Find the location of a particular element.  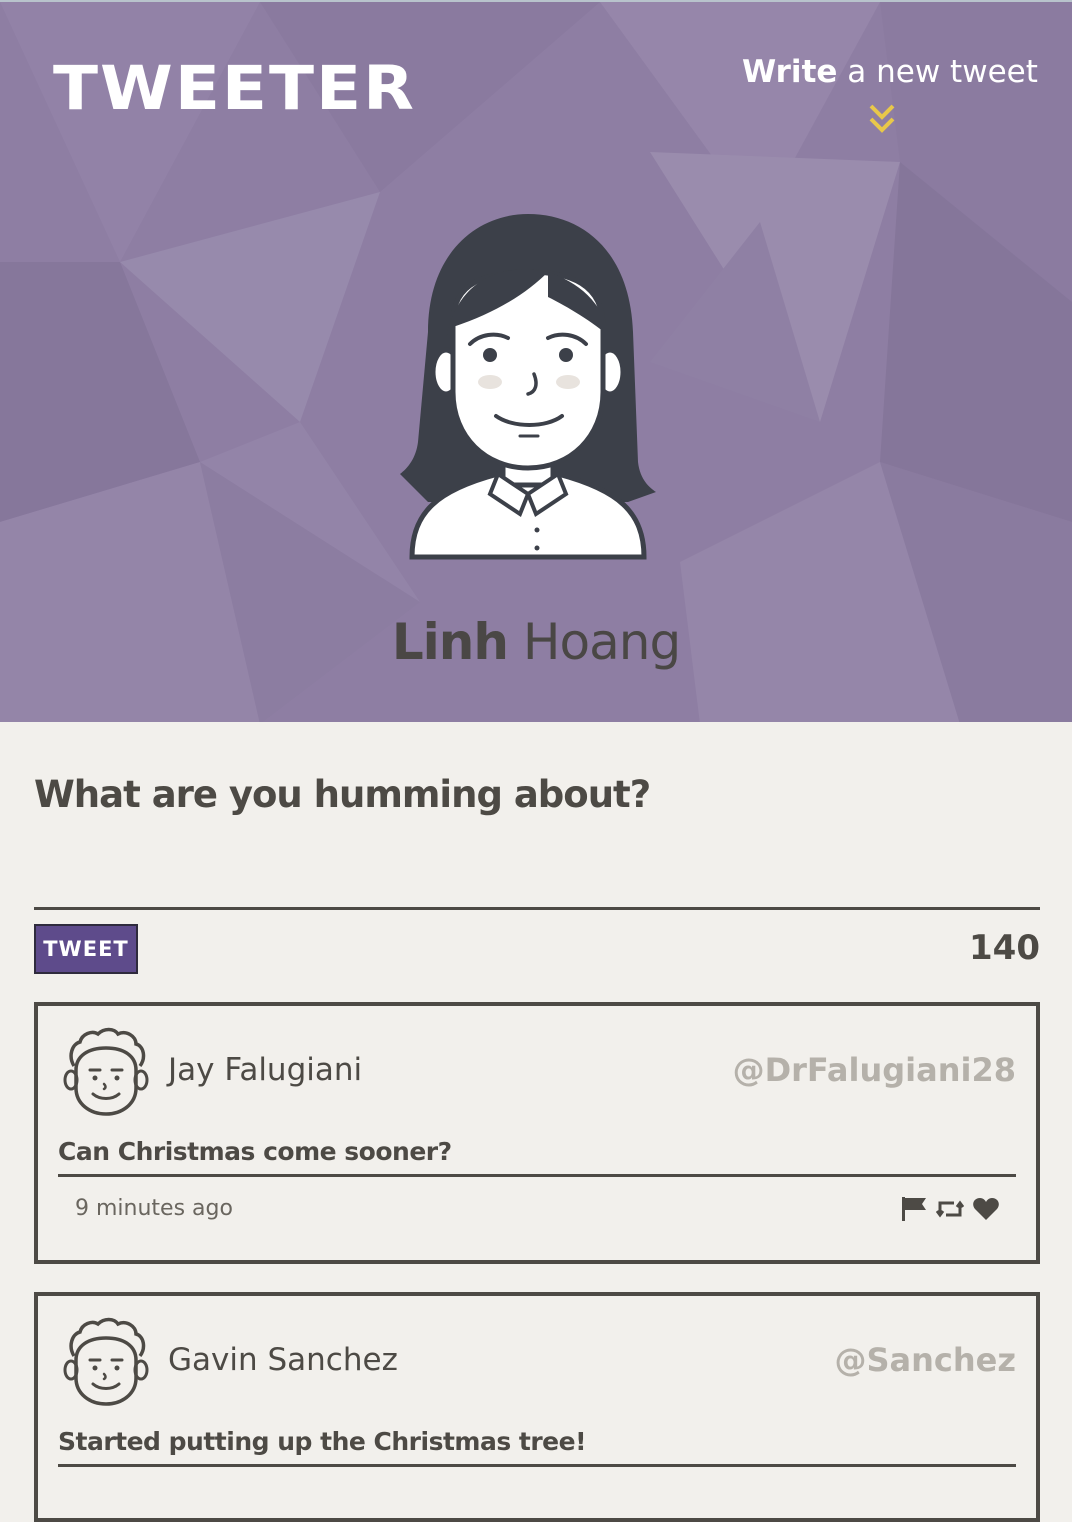

heart-icon is located at coordinates (986, 1209).